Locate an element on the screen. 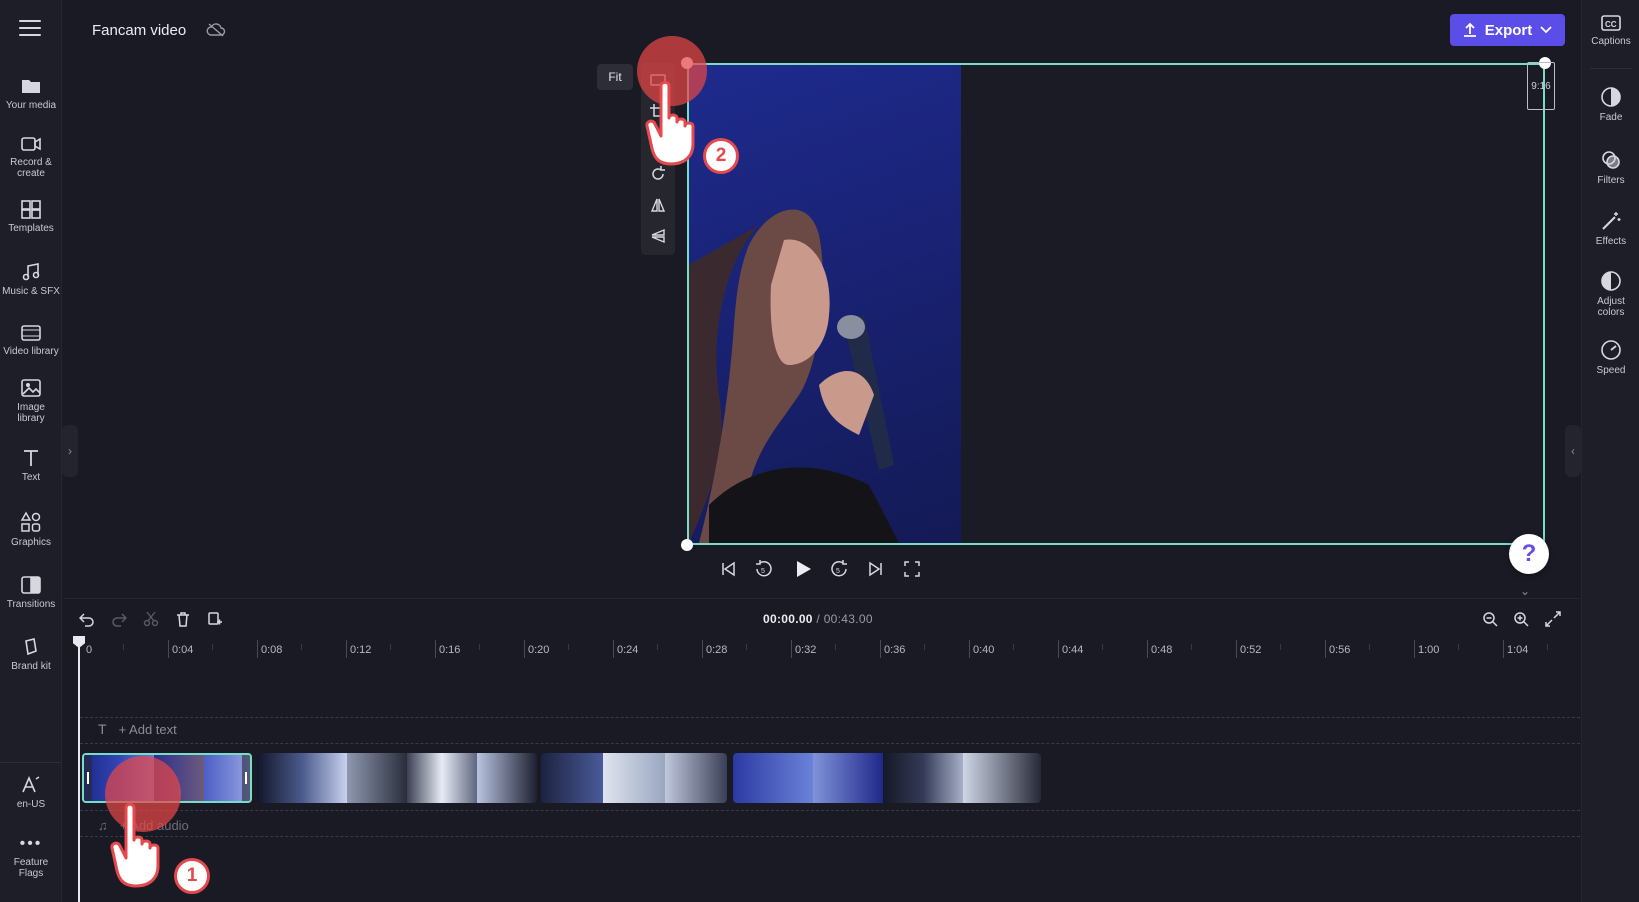  sidebar-item-brand-kit: Brand kit is located at coordinates (31, 654).